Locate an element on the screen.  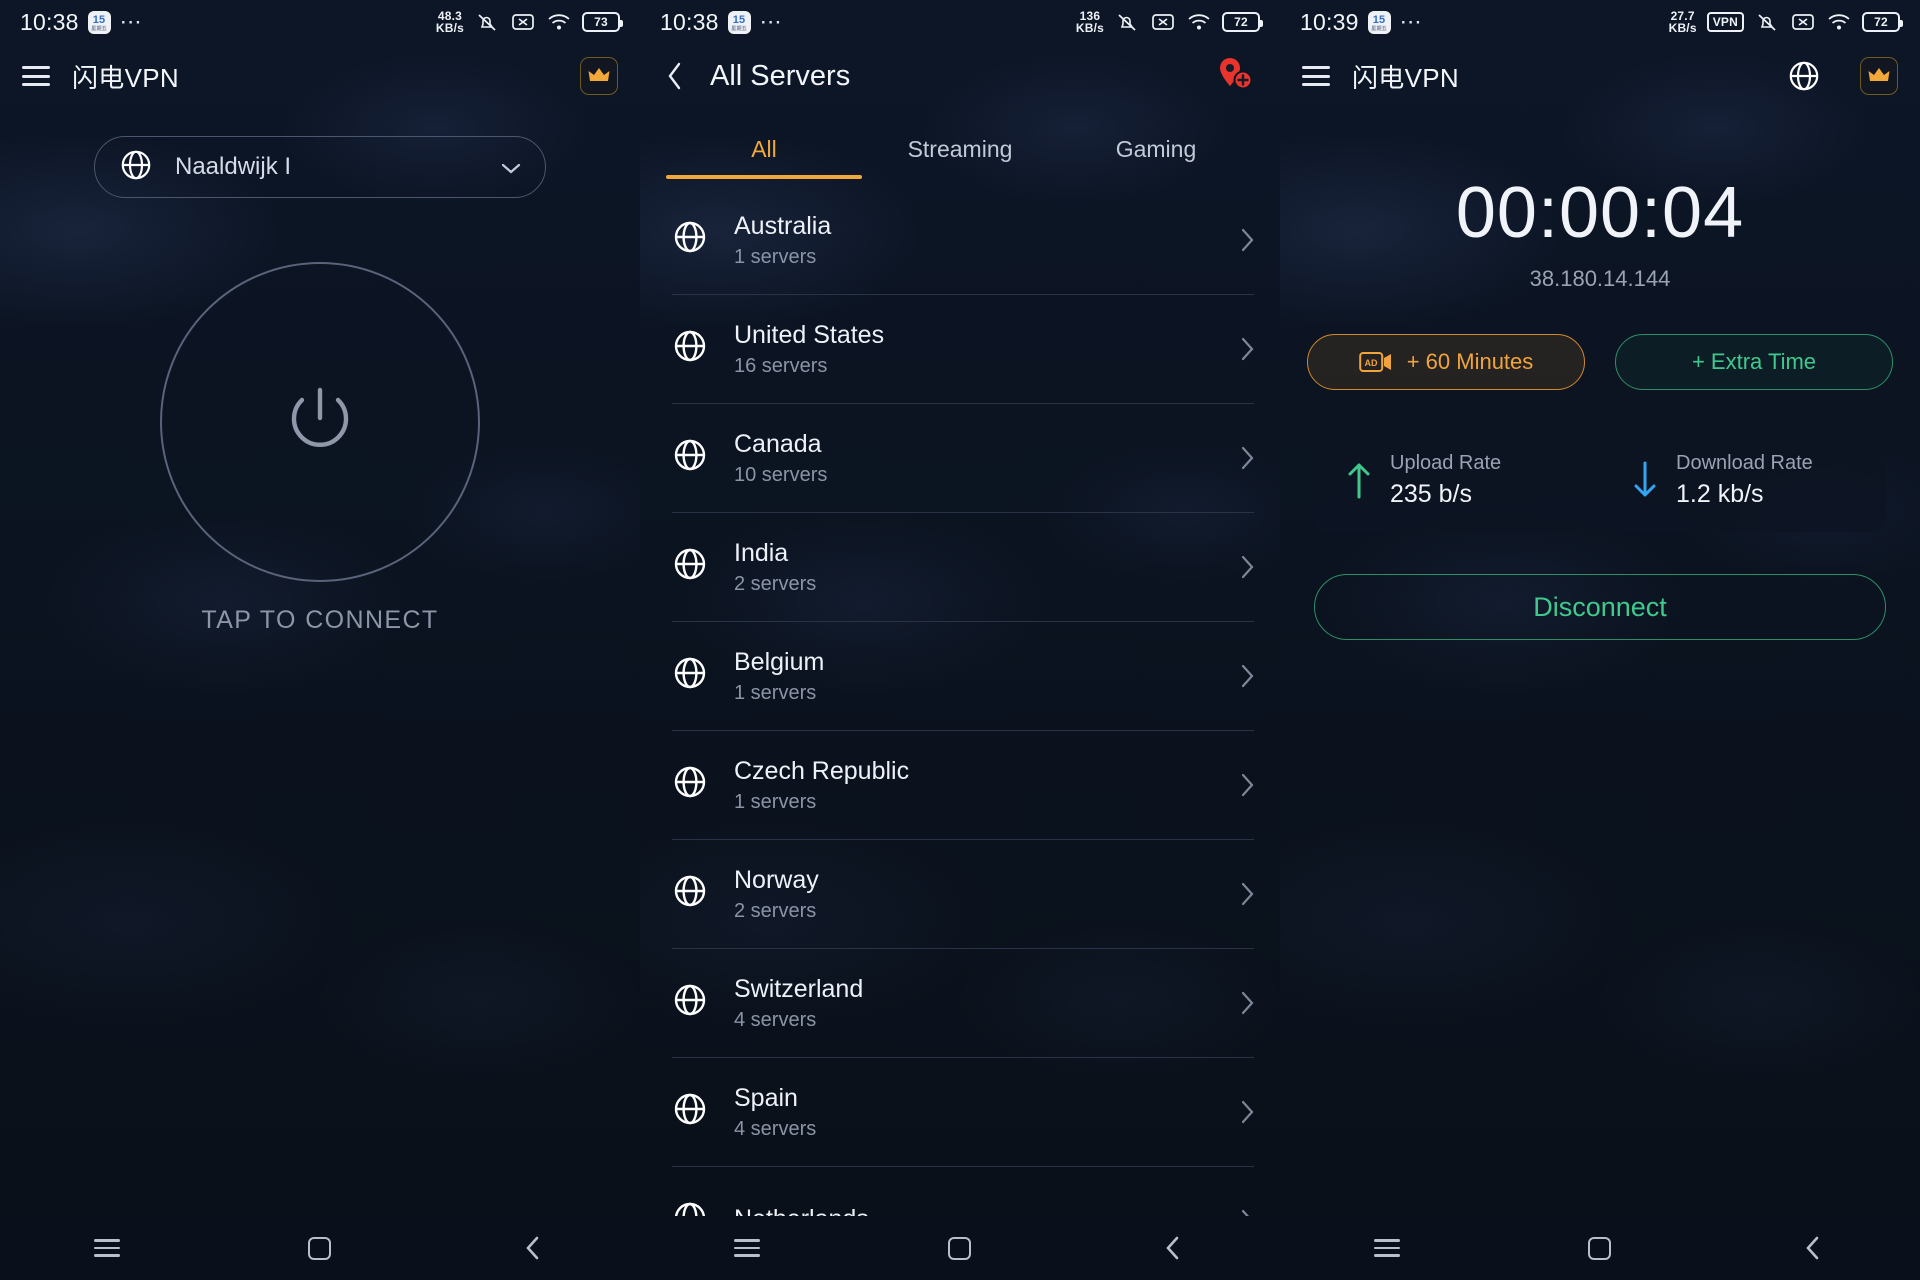
tab-gaming: Gaming is located at coordinates (1156, 150).